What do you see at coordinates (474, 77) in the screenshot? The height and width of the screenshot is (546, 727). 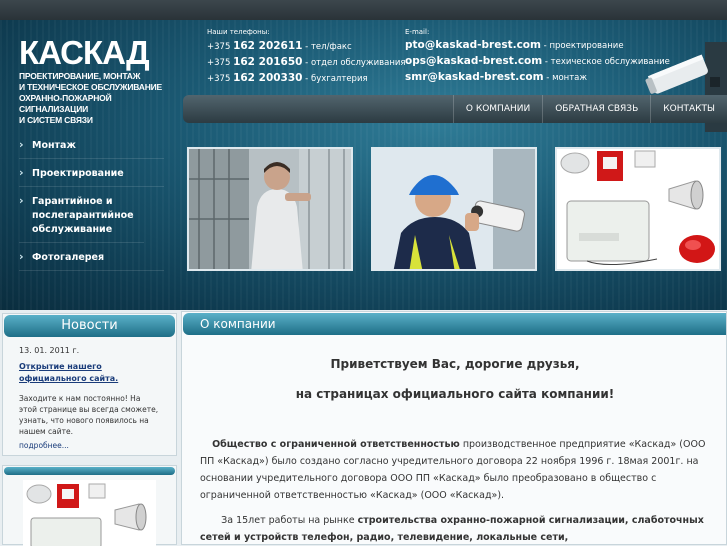 I see `email-link: smr@kaskad-brest.com` at bounding box center [474, 77].